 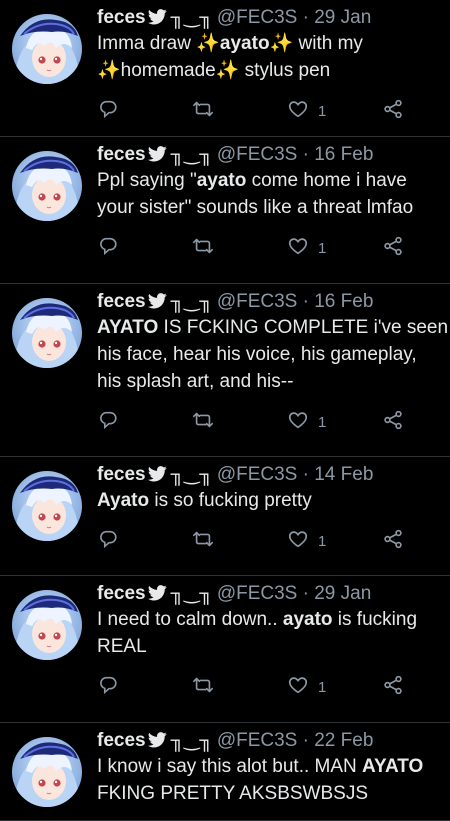 What do you see at coordinates (393, 766) in the screenshot?
I see `bold-keyword: AYATO` at bounding box center [393, 766].